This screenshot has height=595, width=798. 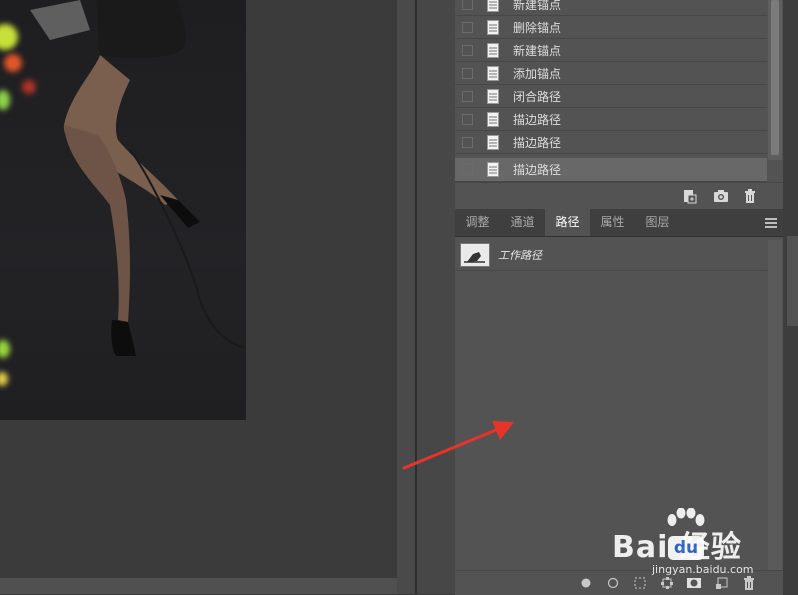 What do you see at coordinates (703, 569) in the screenshot?
I see `watermark-subtitle: jingyan.baidu.com` at bounding box center [703, 569].